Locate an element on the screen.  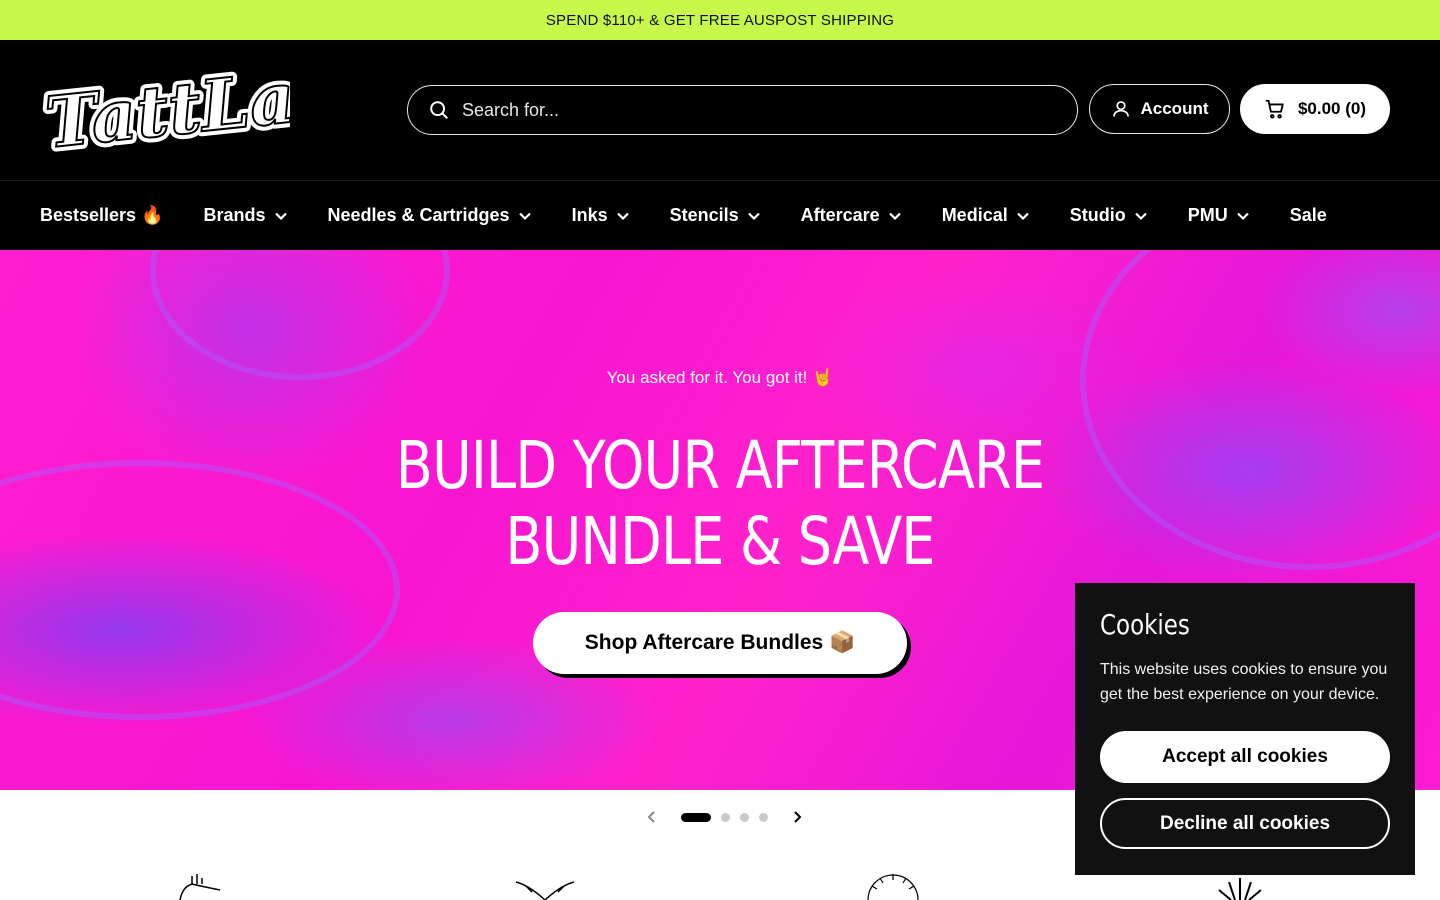
nav-item-inks: Inks is located at coordinates (601, 215).